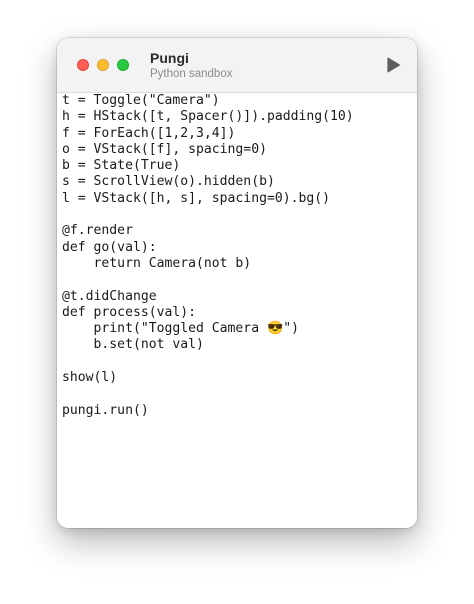 The image size is (474, 604). What do you see at coordinates (169, 58) in the screenshot?
I see `window-title: Pungi` at bounding box center [169, 58].